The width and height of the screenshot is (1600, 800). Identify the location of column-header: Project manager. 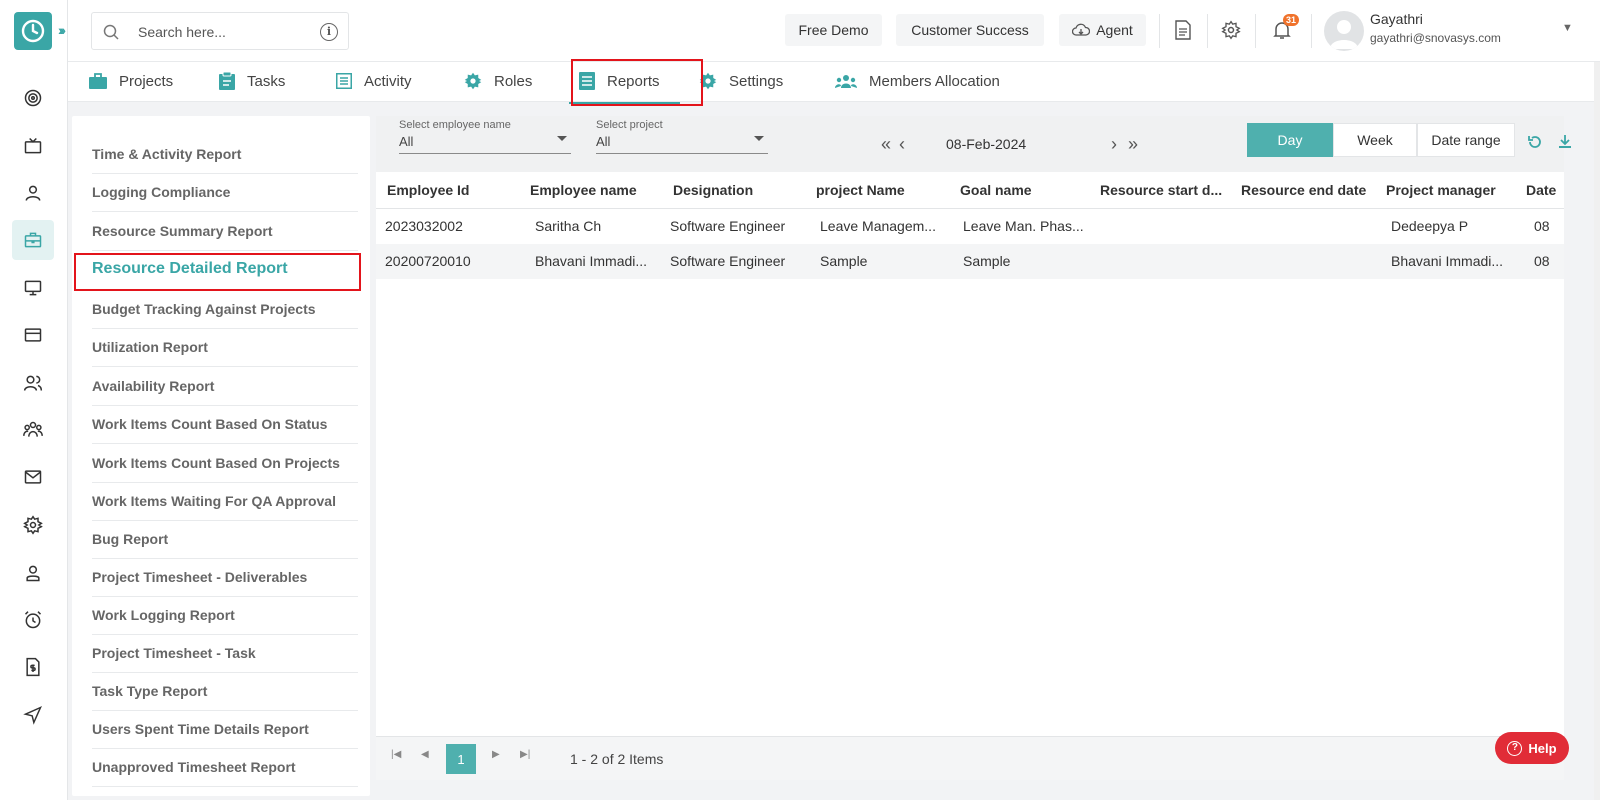
(1453, 190).